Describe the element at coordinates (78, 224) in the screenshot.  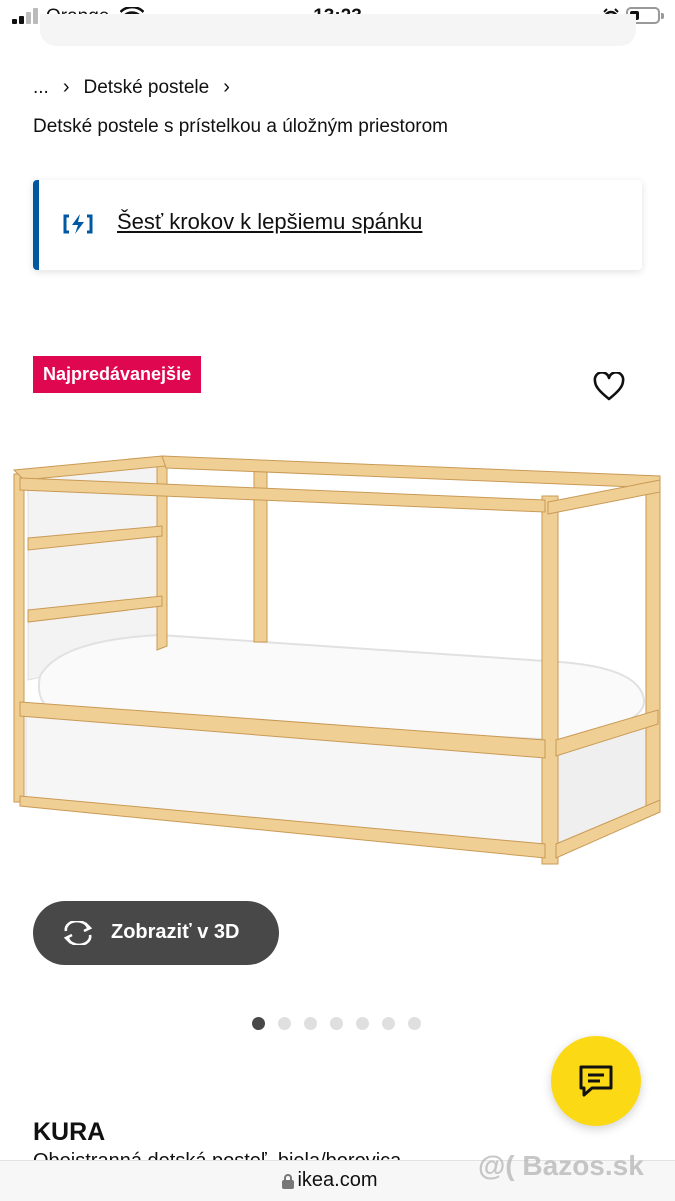
I see `energy-swap-icon` at that location.